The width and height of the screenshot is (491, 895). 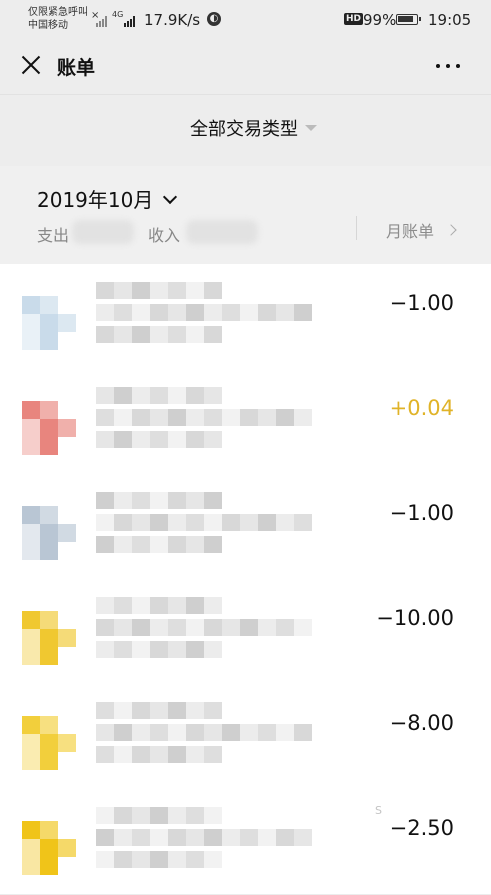 I want to click on carrier-info: 仅限紧急呼叫 中国移动, so click(x=58, y=19).